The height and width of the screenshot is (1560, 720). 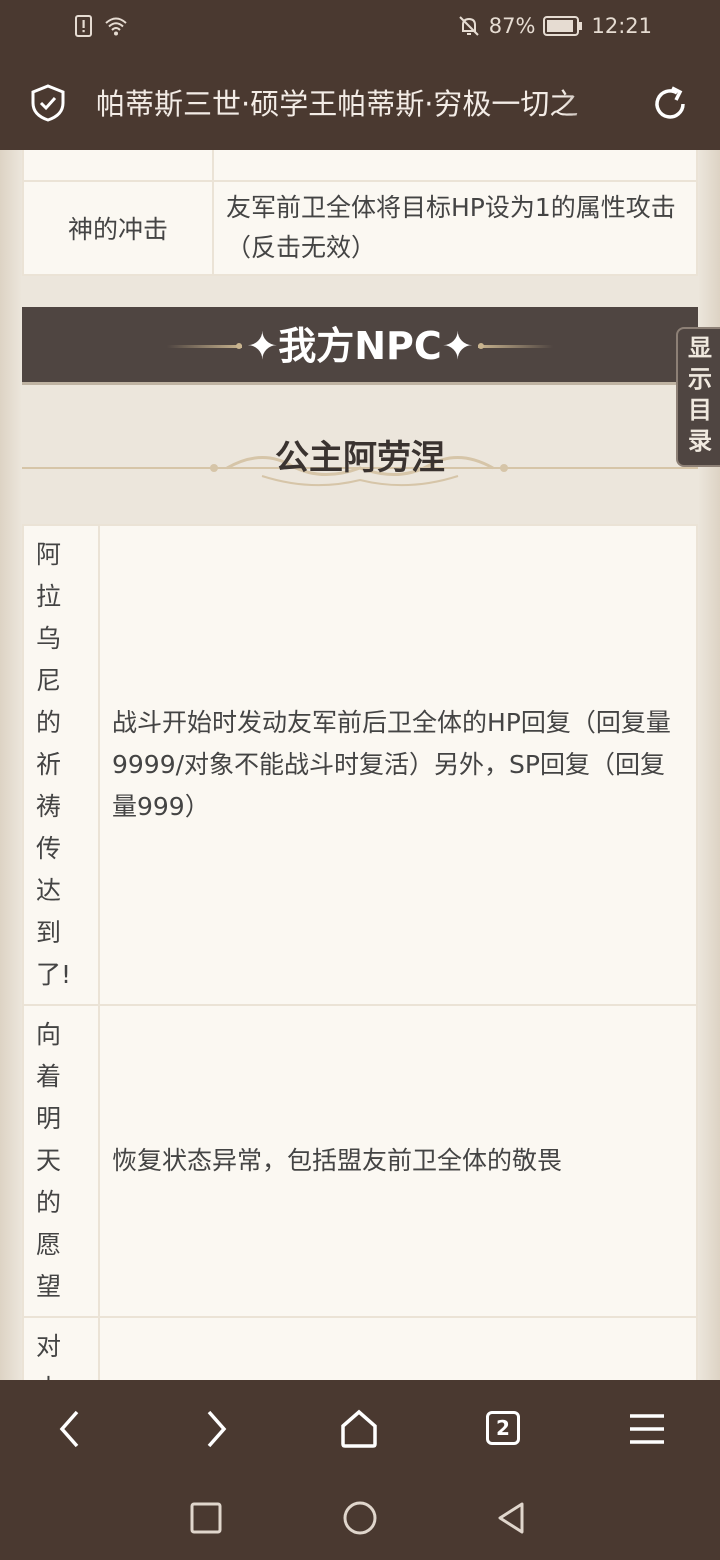 I want to click on table-row: 对 未, so click(x=360, y=1348).